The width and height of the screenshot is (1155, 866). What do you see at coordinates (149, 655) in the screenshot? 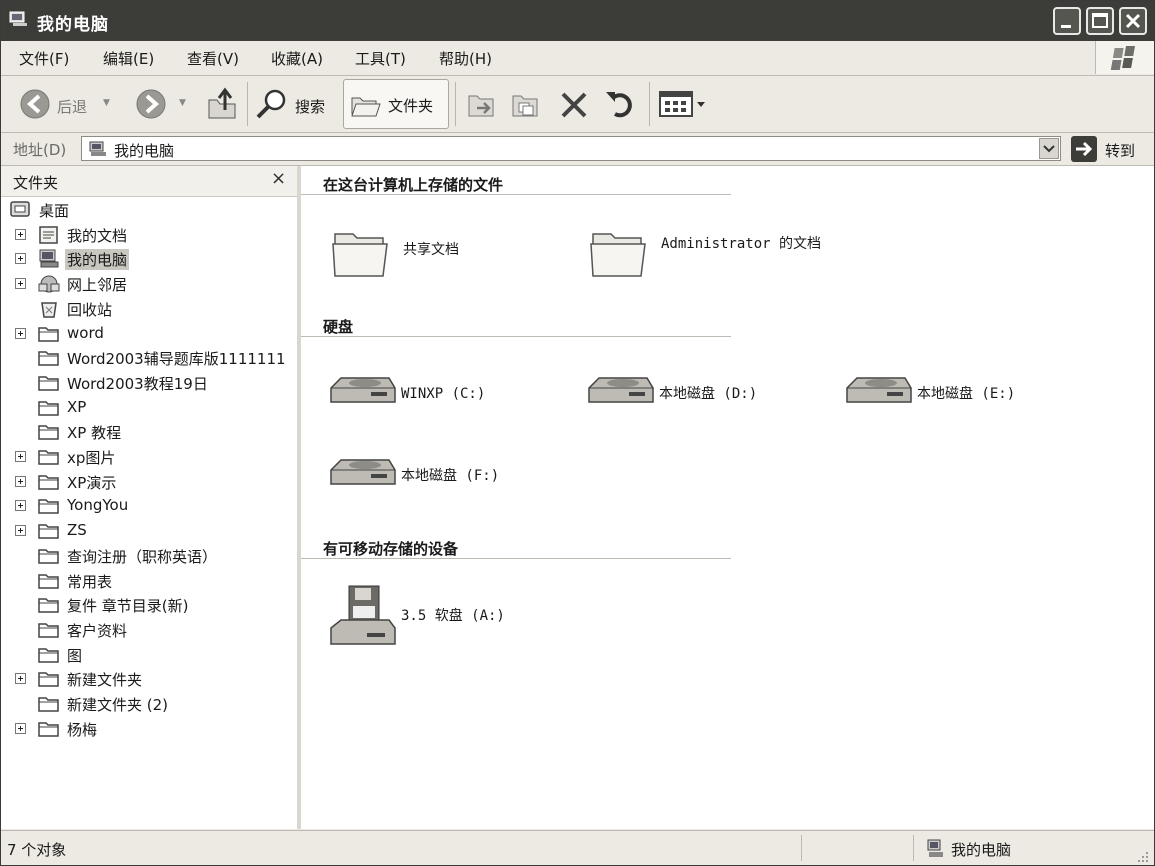
I see `tree-item: 图` at bounding box center [149, 655].